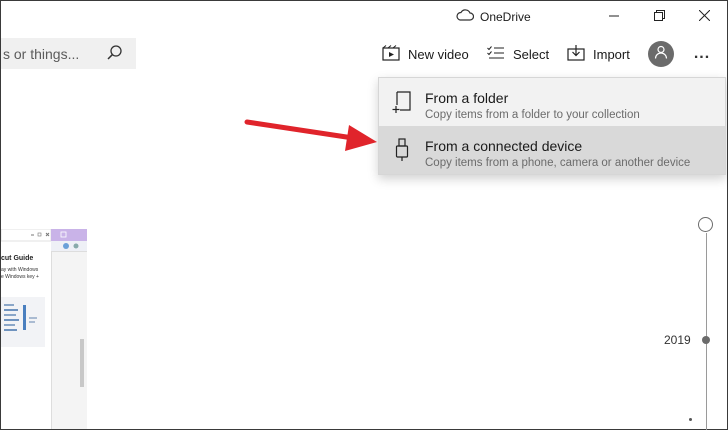 The height and width of the screenshot is (430, 728). Describe the element at coordinates (706, 331) in the screenshot. I see `timeline-track` at that location.